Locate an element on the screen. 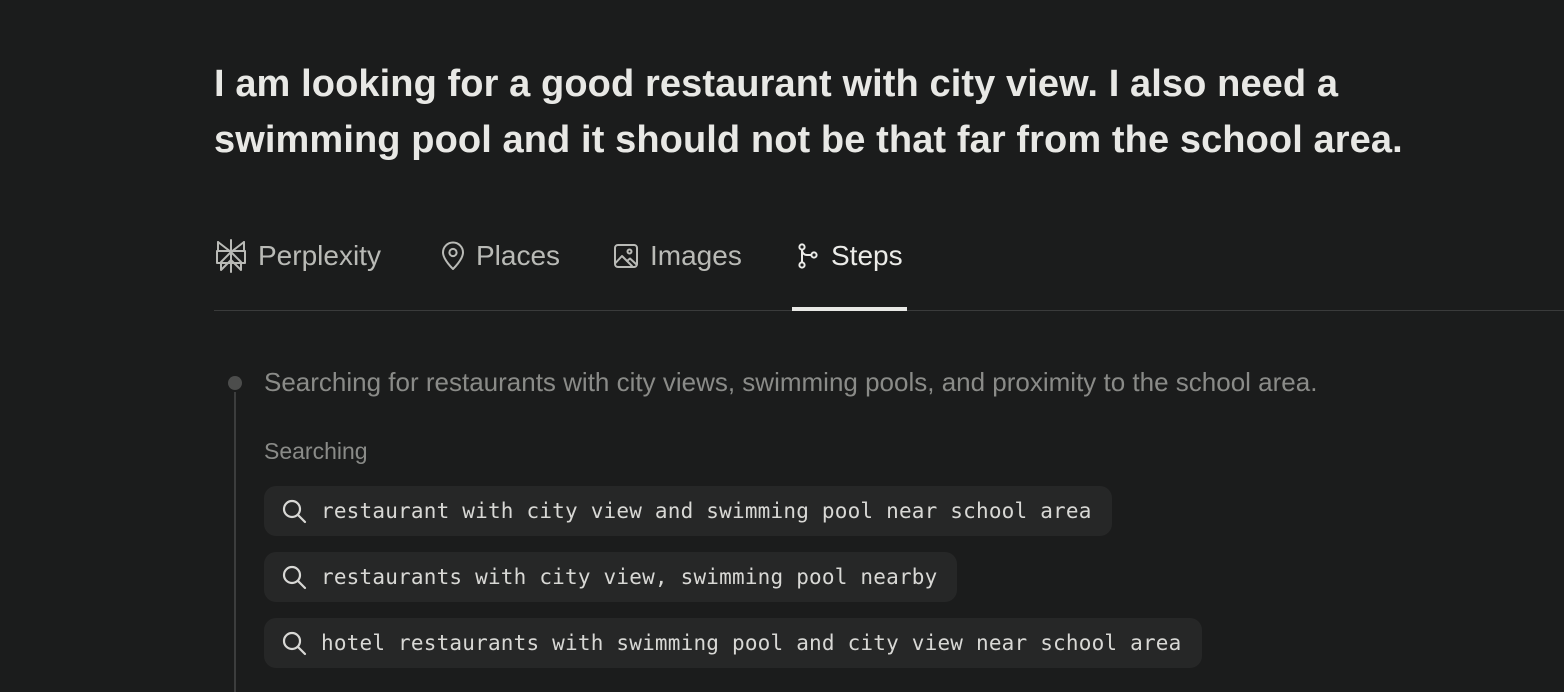 This screenshot has height=692, width=1564. step-bullet is located at coordinates (235, 383).